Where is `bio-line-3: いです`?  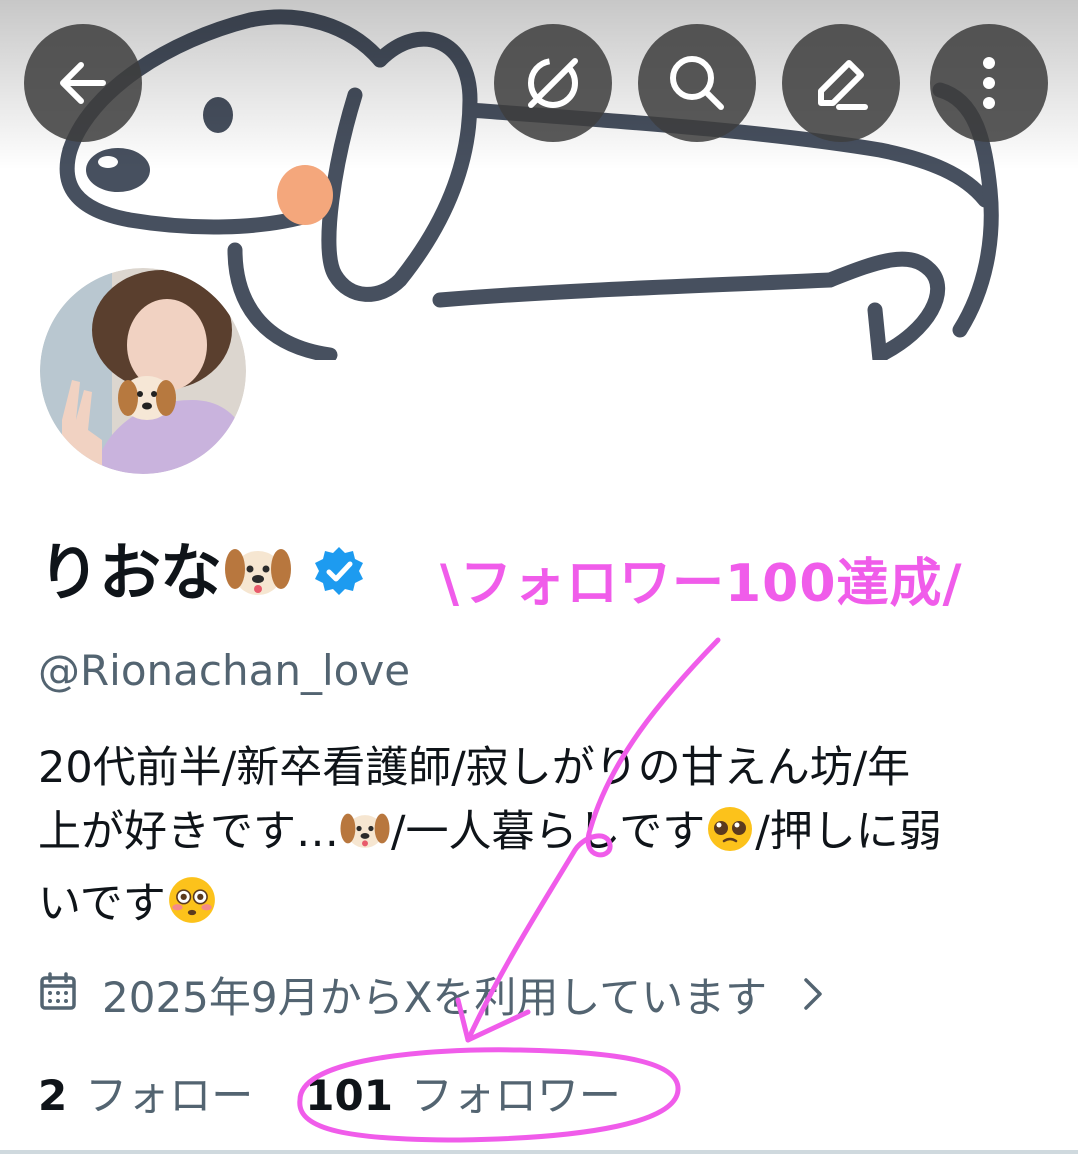
bio-line-3: いです is located at coordinates (102, 904).